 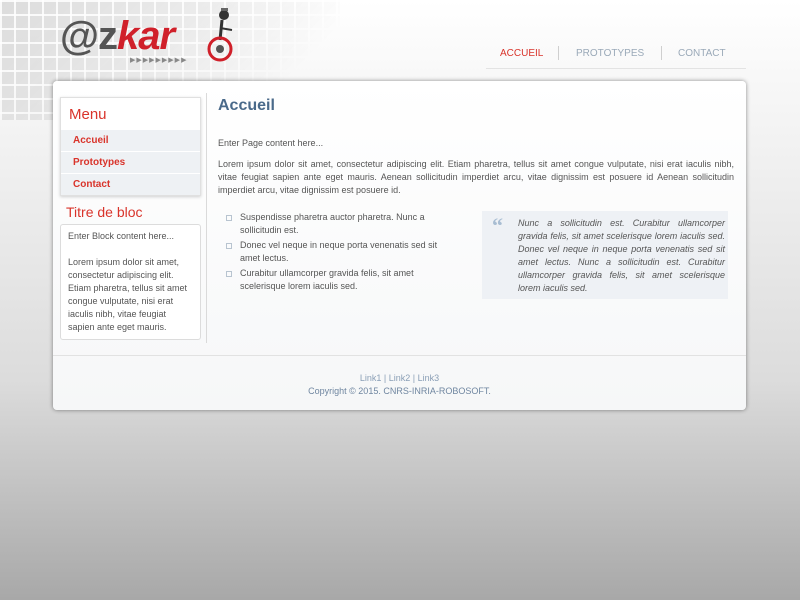 What do you see at coordinates (159, 60) in the screenshot?
I see `logo-arrows: ▶▶▶▶▶▶▶▶▶` at bounding box center [159, 60].